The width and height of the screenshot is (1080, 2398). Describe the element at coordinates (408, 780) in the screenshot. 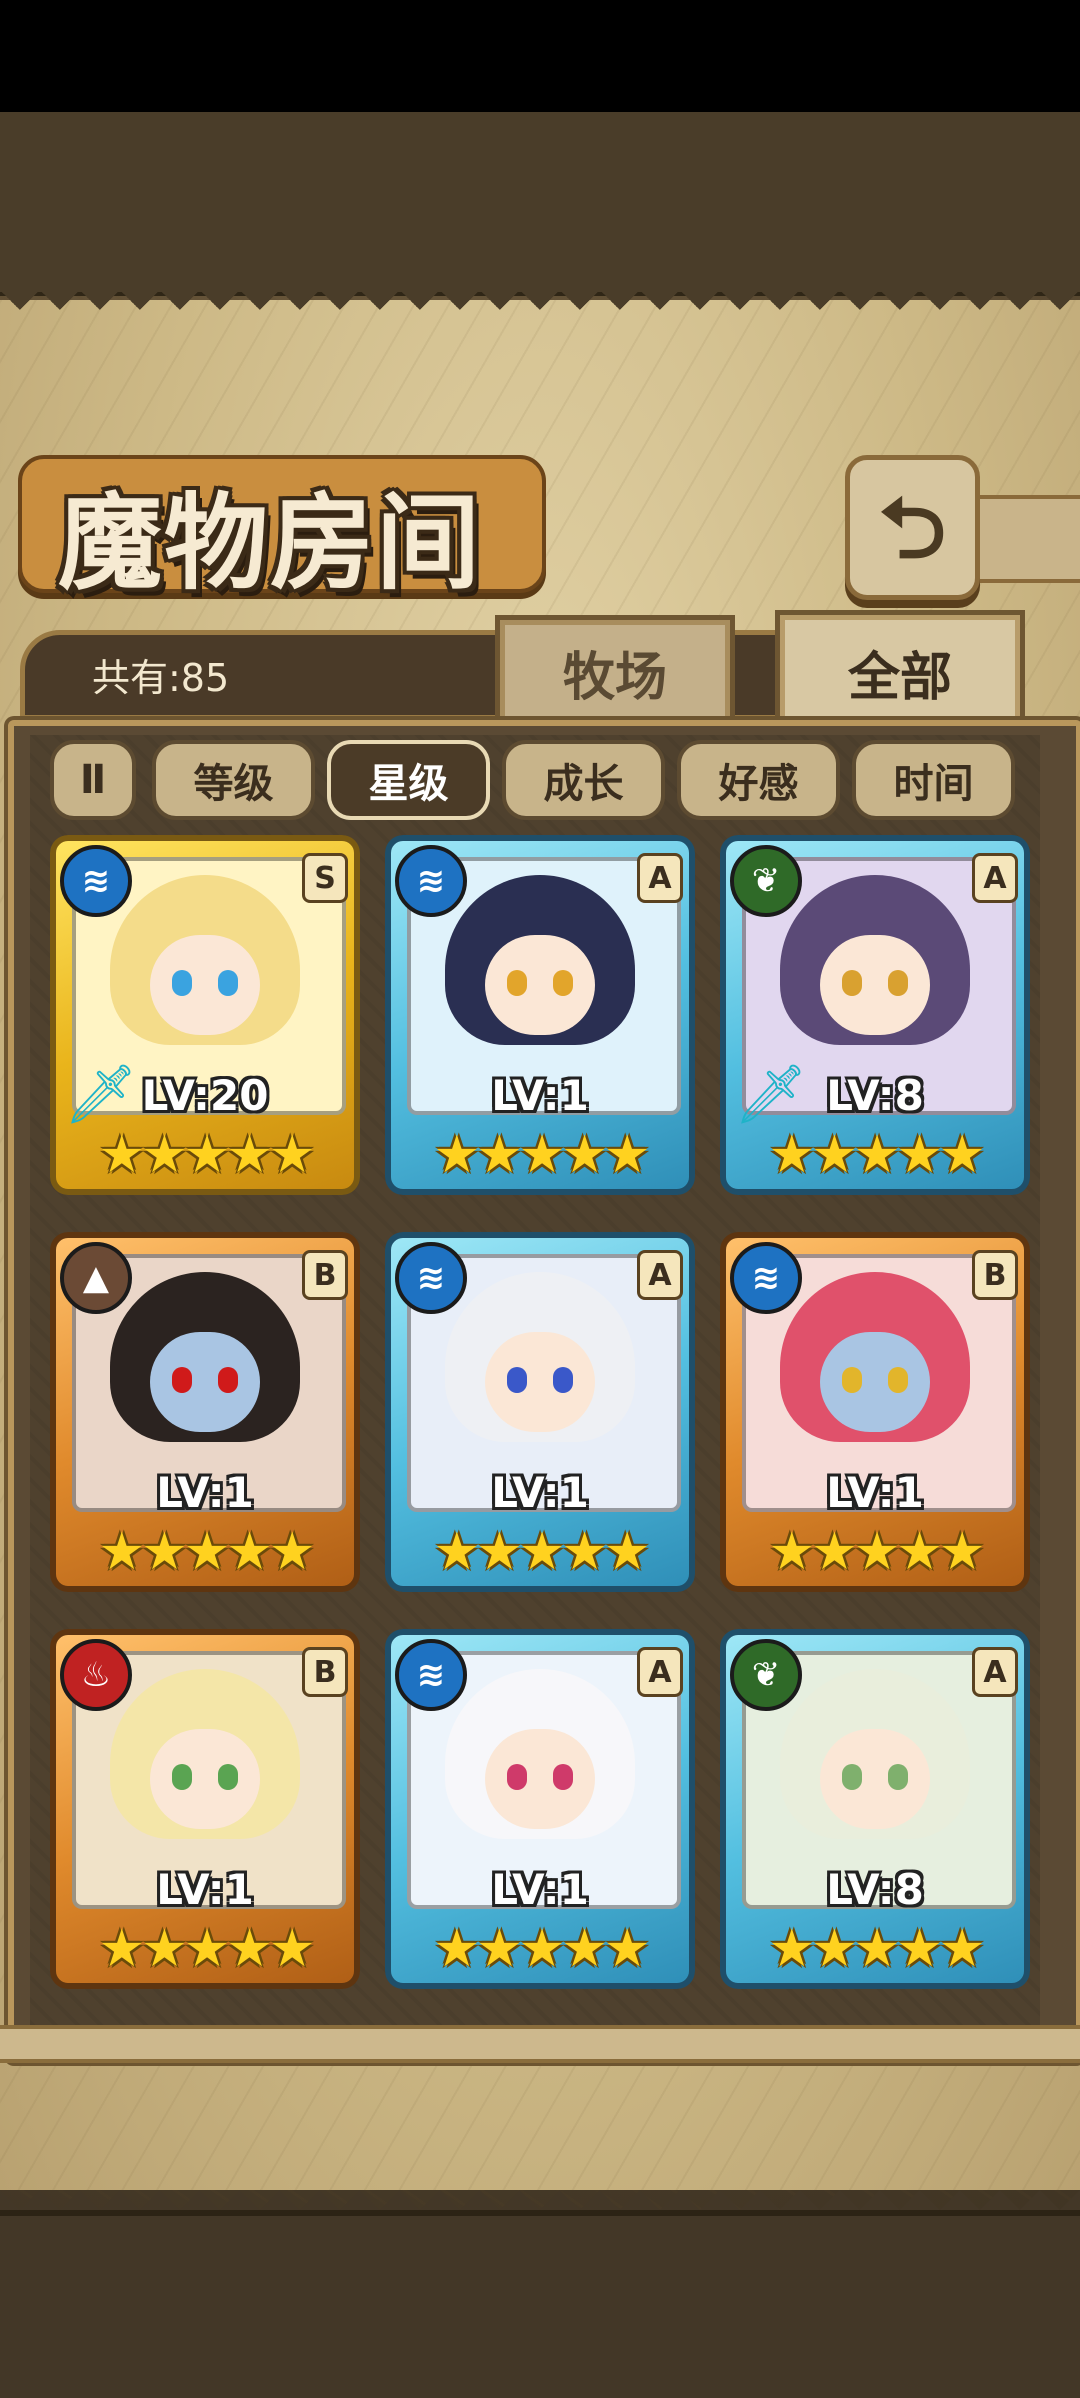

I see `sort-star-button: 星级` at that location.